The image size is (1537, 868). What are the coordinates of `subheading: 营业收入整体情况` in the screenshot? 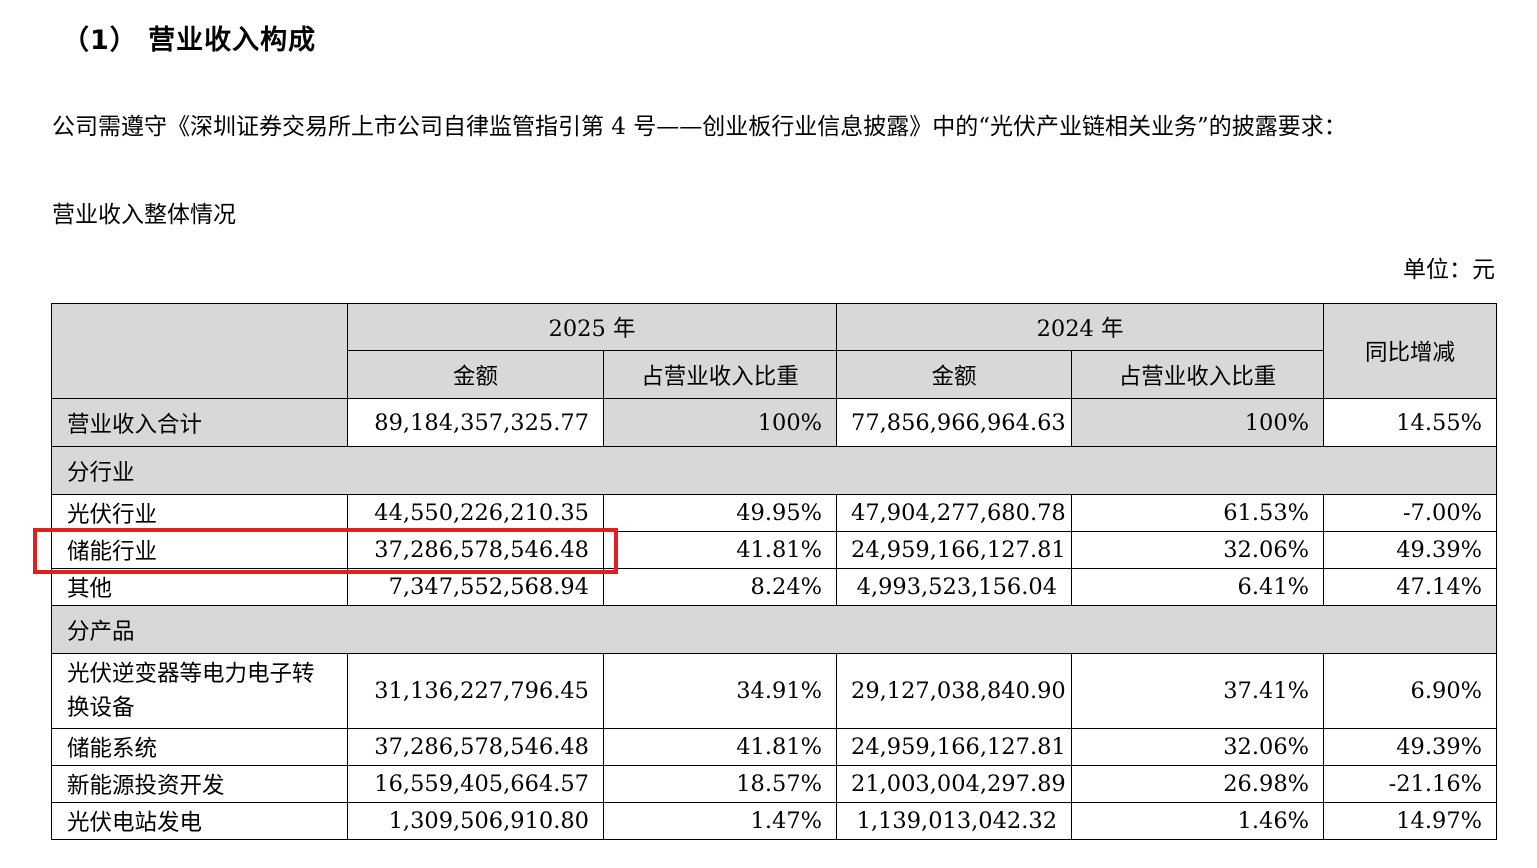 It's located at (144, 215).